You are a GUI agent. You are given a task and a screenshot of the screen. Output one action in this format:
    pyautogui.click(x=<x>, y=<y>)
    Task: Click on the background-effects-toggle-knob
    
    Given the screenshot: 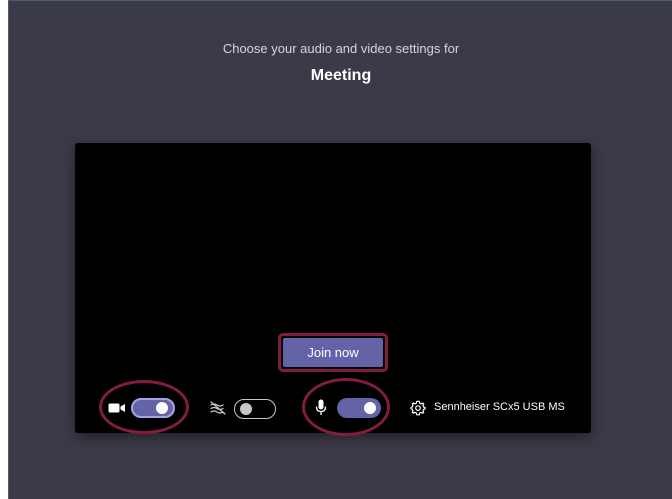 What is the action you would take?
    pyautogui.click(x=246, y=409)
    